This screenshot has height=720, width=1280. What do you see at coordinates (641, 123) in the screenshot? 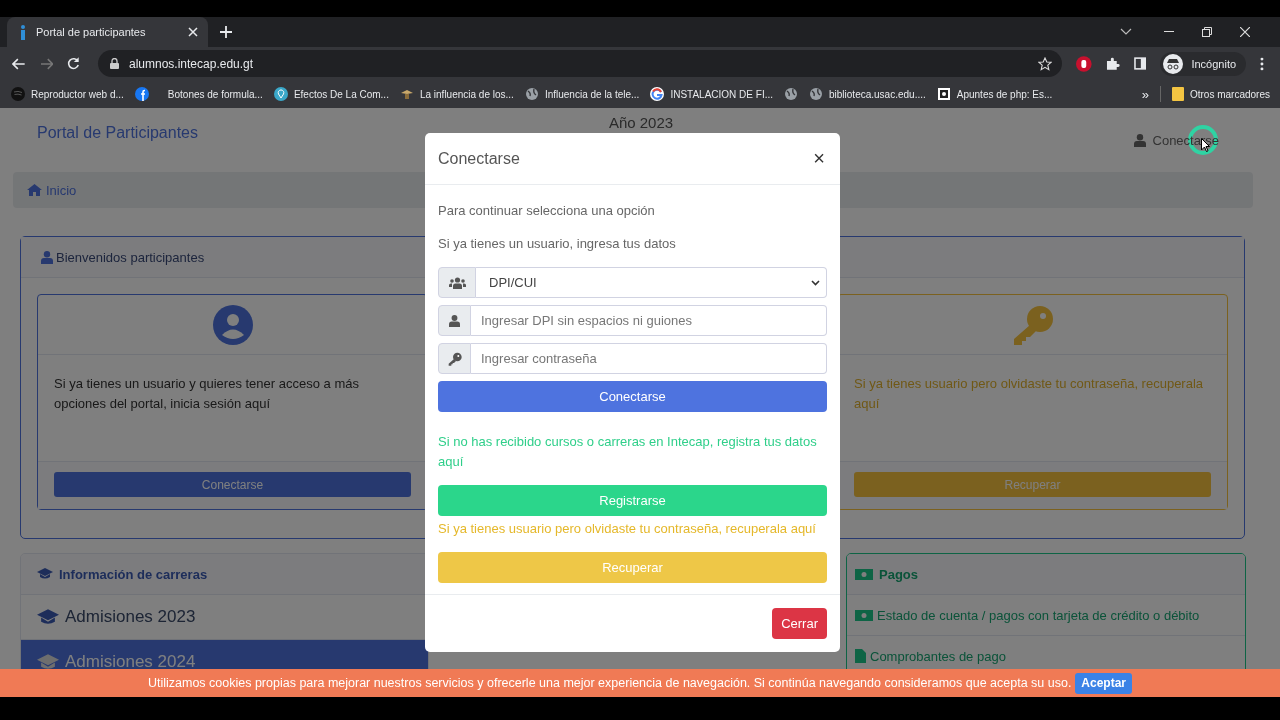
I see `year-label: Año 2023` at bounding box center [641, 123].